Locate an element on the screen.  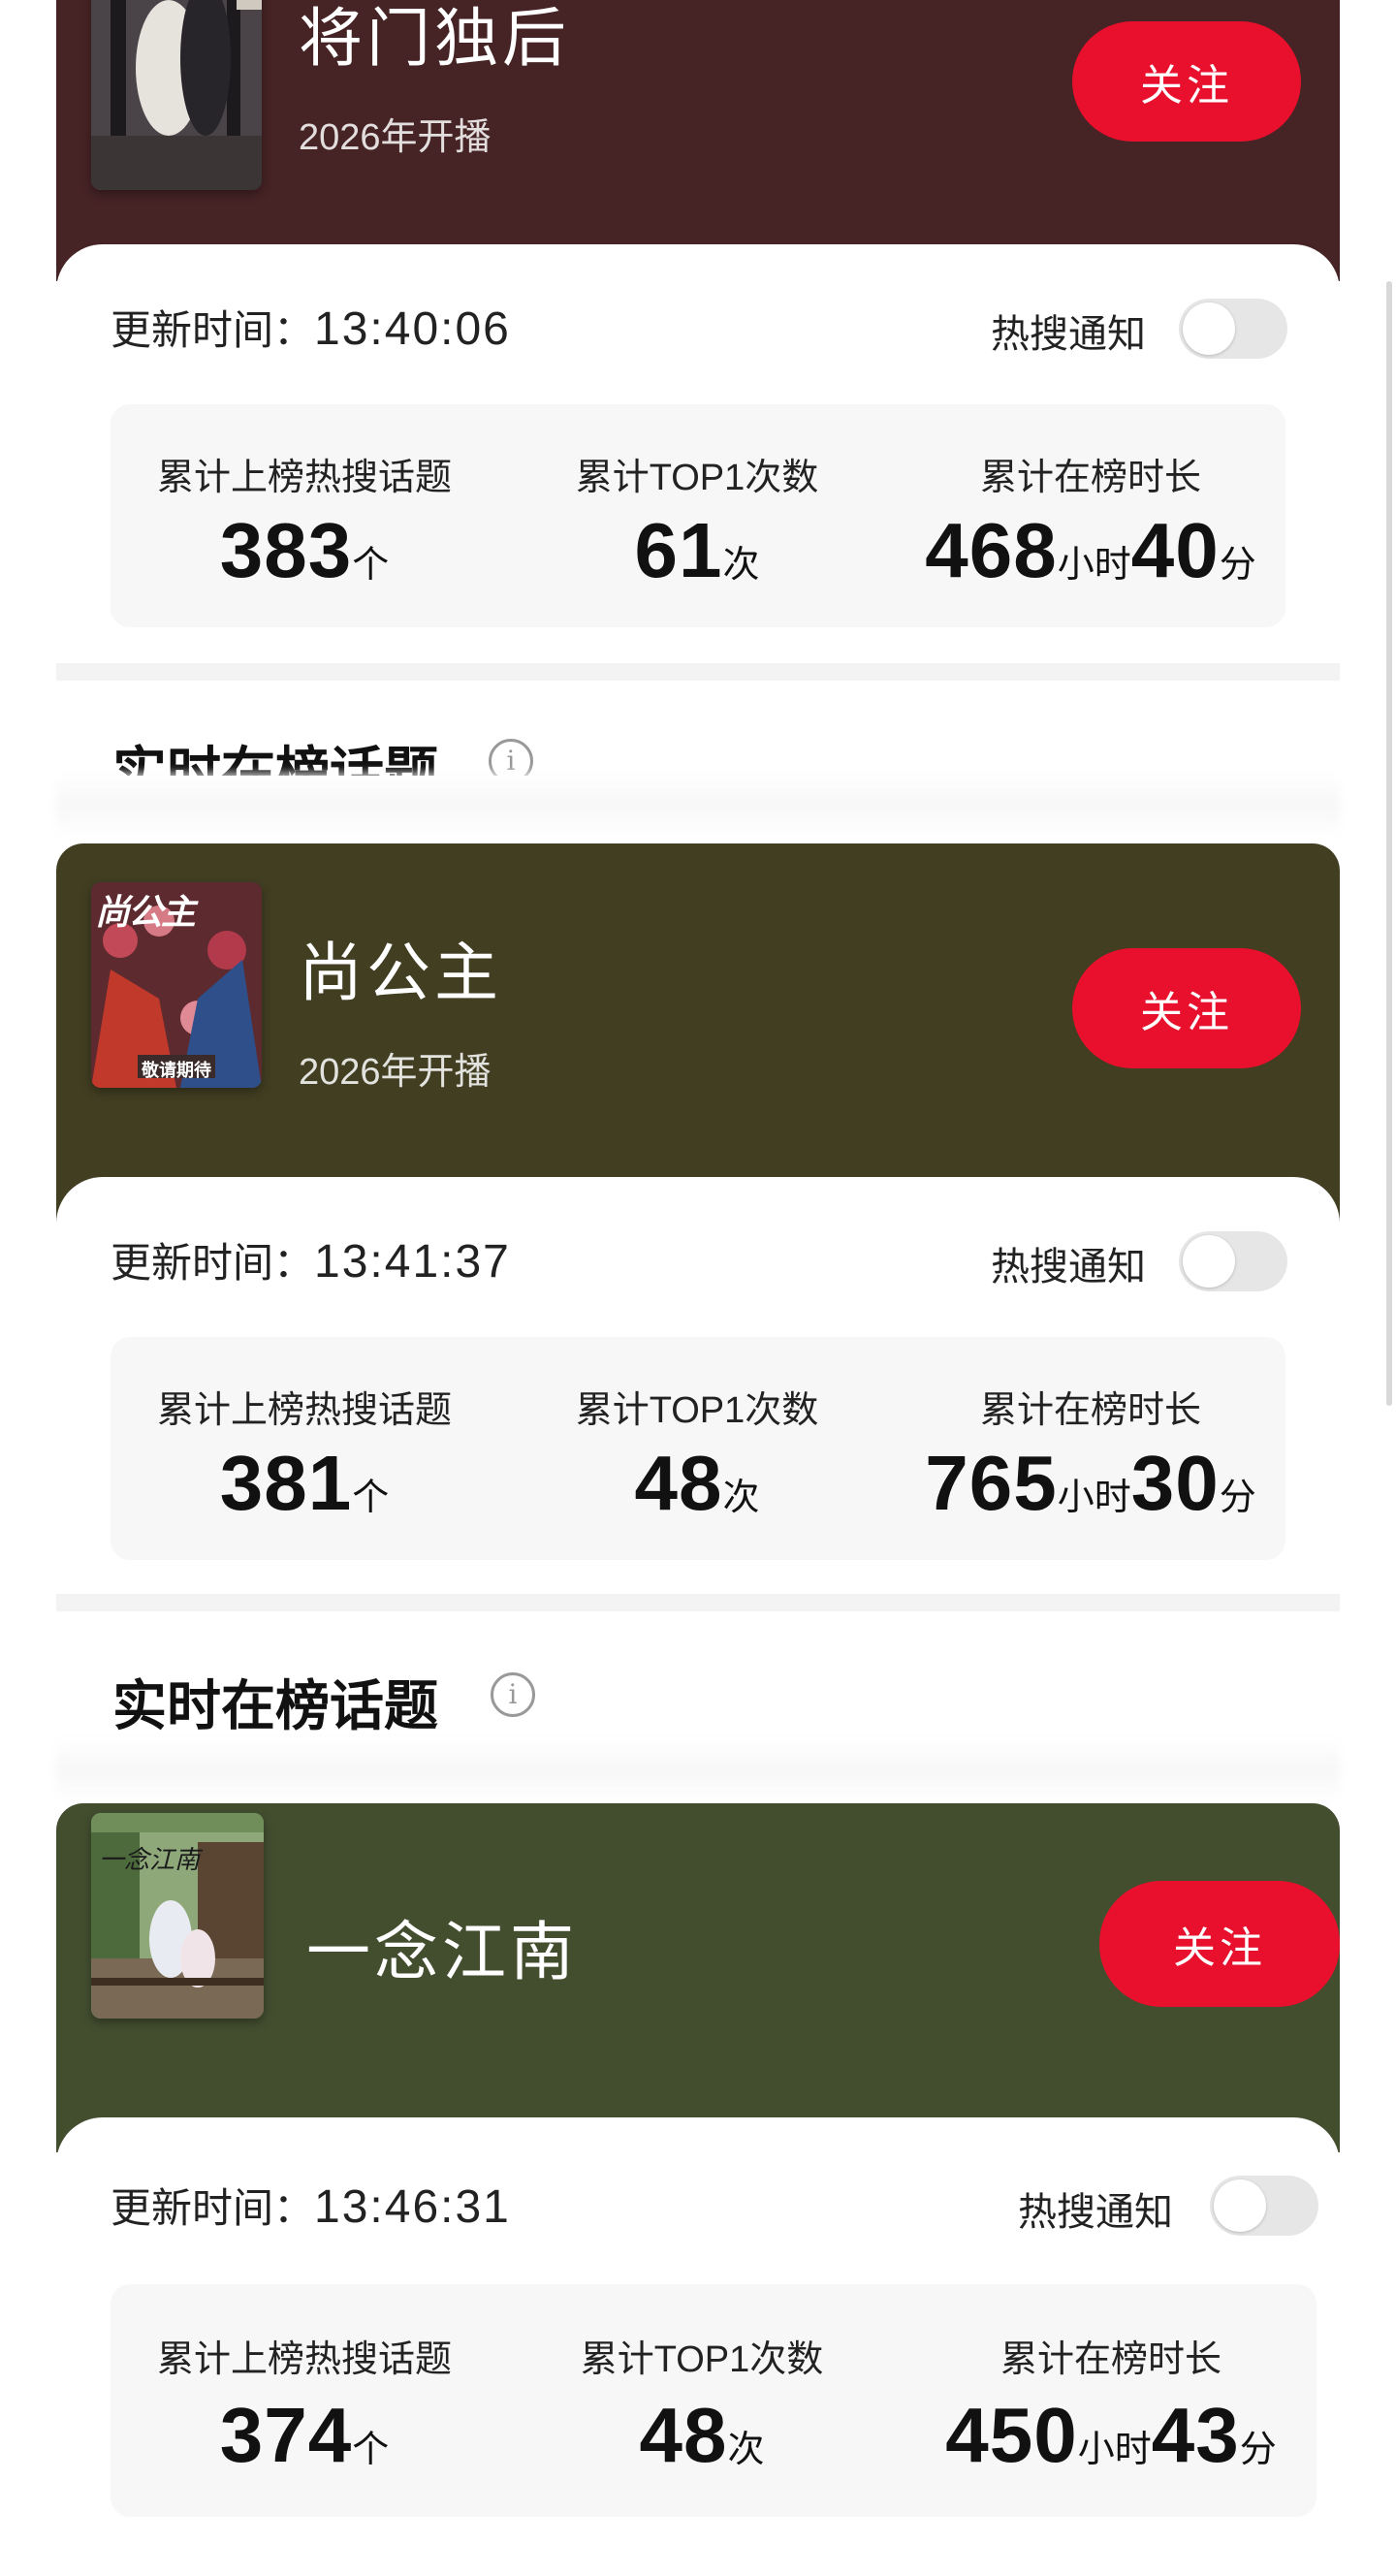
stat-topics: 累计上榜热搜话题 374个 is located at coordinates (304, 2401).